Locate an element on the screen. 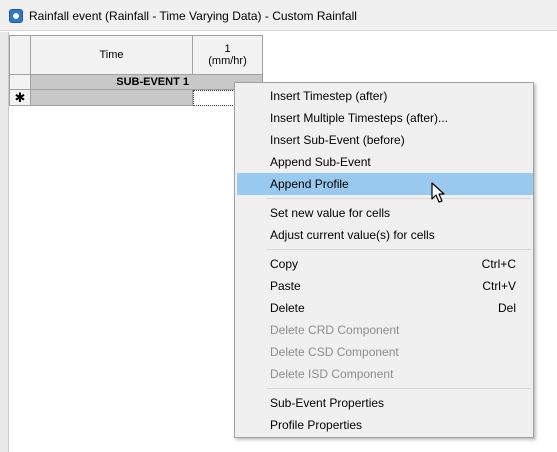 The image size is (557, 452). menu-item-label: Delete CSD Component is located at coordinates (334, 352).